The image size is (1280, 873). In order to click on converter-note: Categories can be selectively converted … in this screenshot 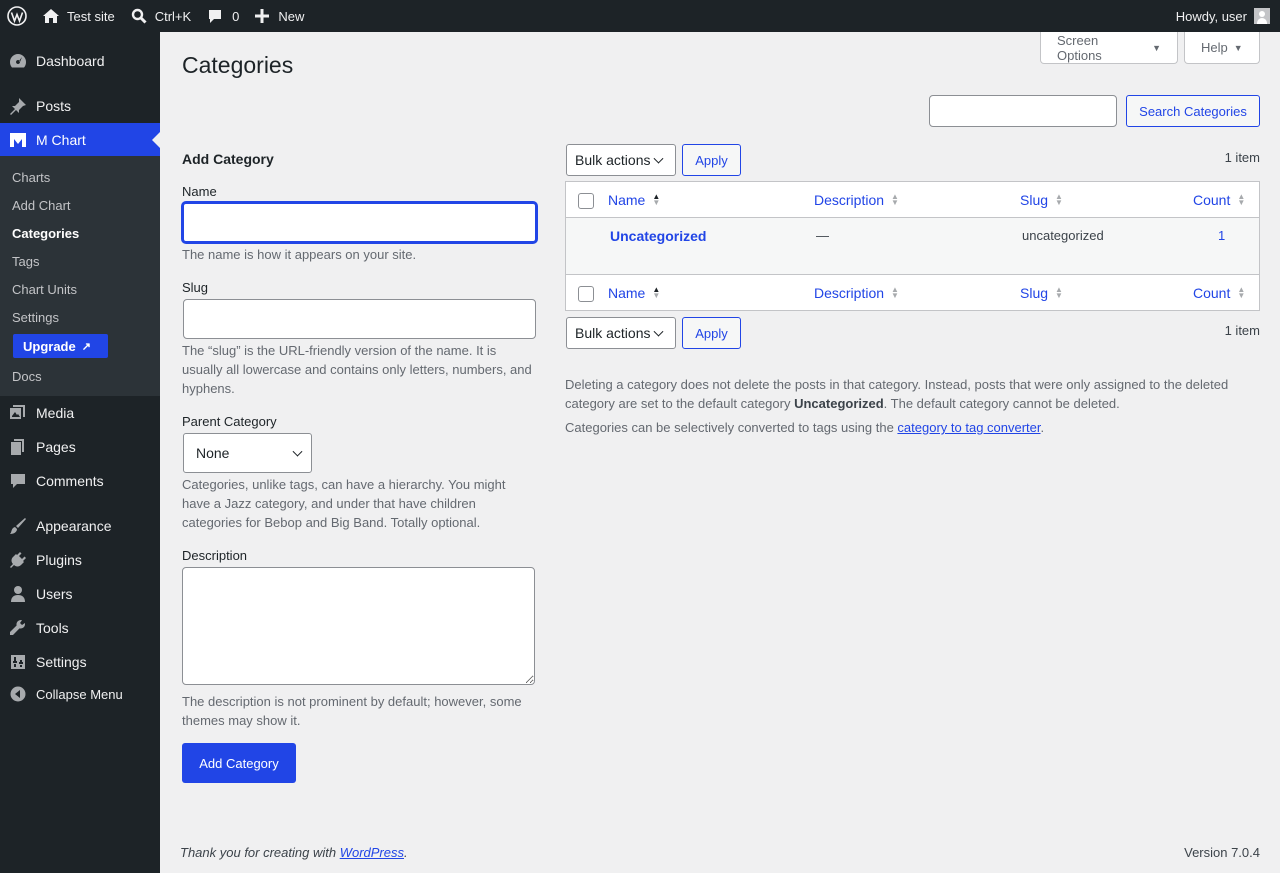, I will do `click(912, 427)`.